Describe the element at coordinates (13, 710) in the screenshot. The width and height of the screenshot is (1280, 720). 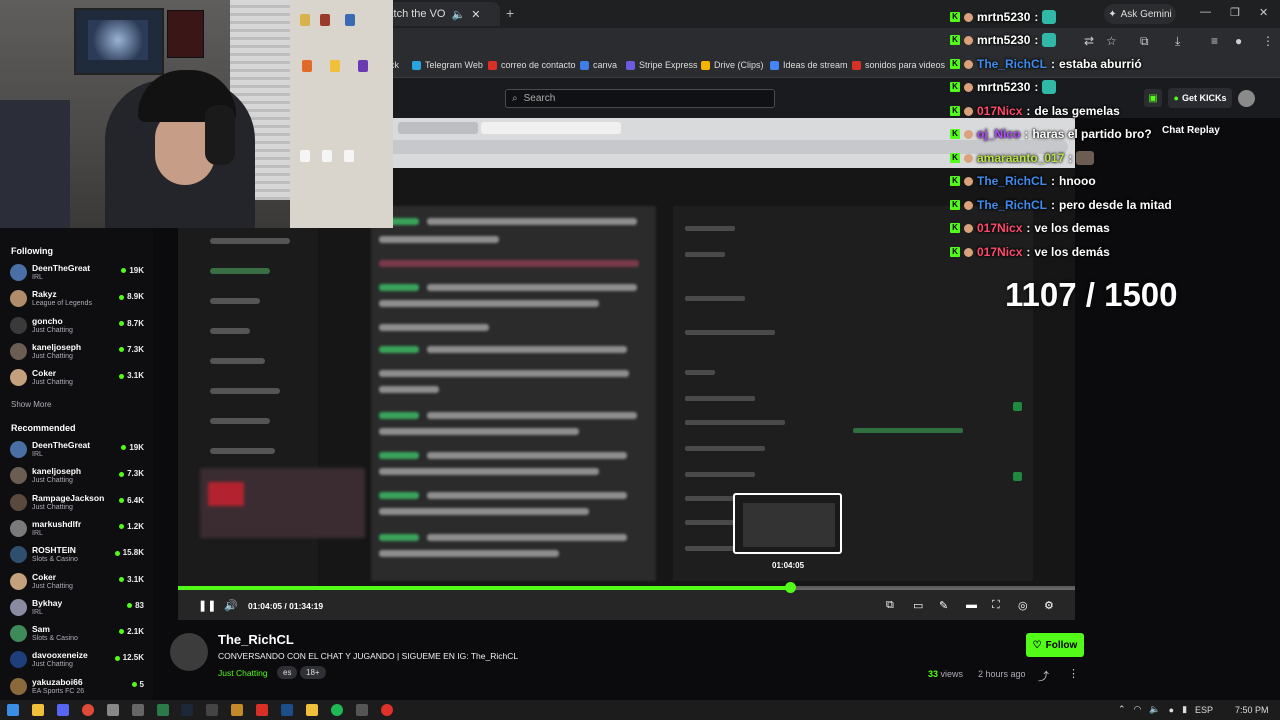
I see `windows-start-icon` at that location.